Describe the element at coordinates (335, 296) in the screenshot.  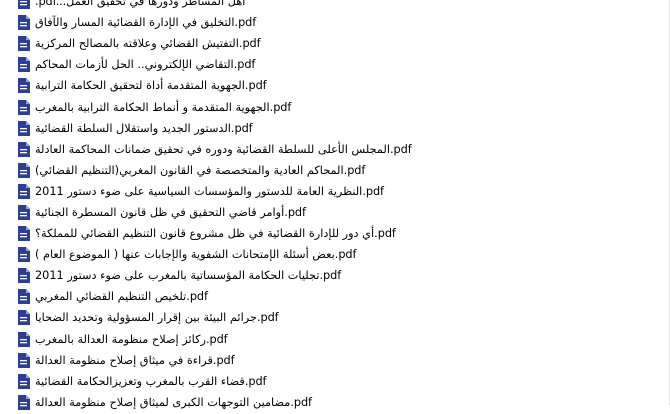
I see `file-item: تلخيص التنظيم القضائي المغربي.pdf` at that location.